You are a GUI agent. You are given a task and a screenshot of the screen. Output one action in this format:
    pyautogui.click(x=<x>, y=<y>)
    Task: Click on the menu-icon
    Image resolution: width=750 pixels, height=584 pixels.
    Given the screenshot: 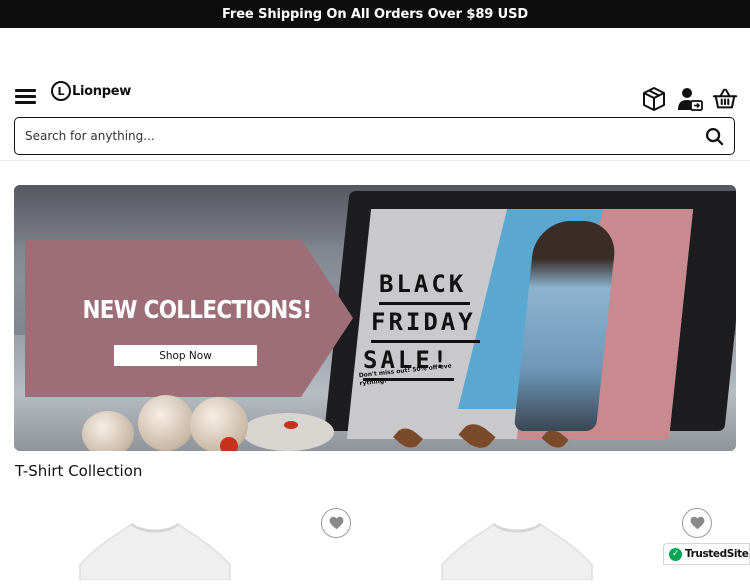 What is the action you would take?
    pyautogui.click(x=25, y=97)
    